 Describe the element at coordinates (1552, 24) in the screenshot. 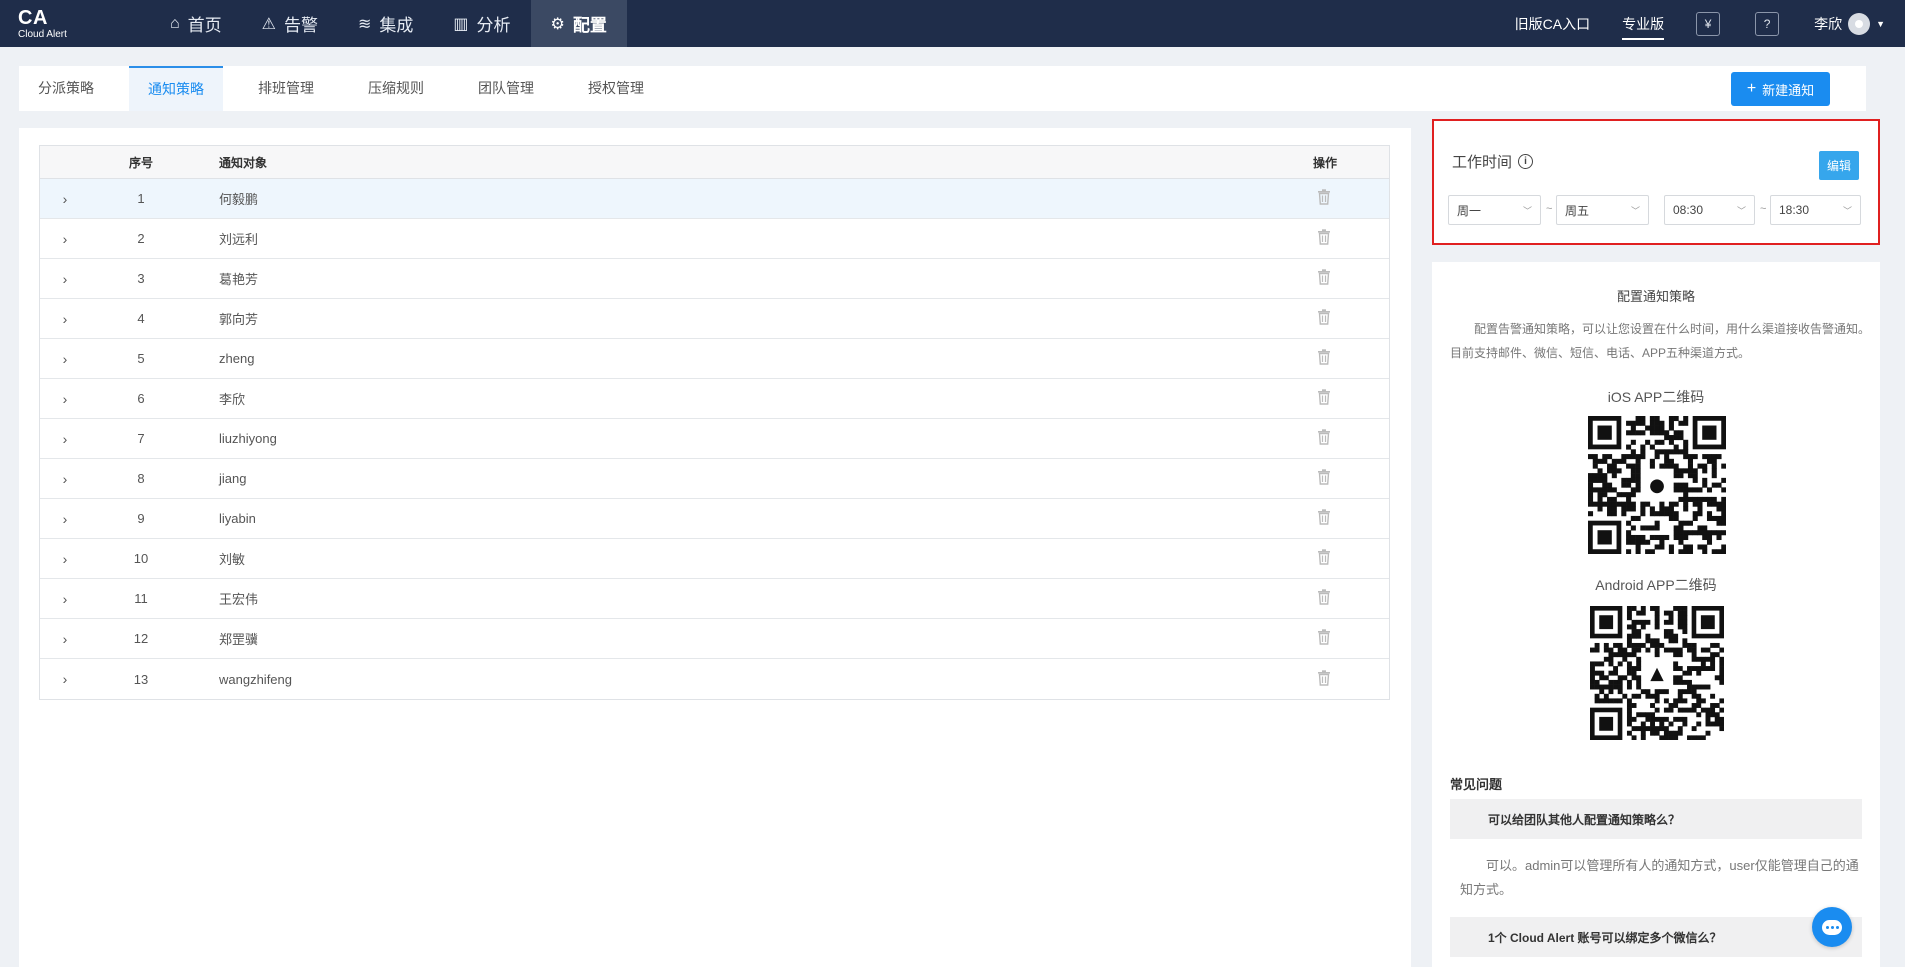

I see `legacy-entry-link: 旧版CA入口` at that location.